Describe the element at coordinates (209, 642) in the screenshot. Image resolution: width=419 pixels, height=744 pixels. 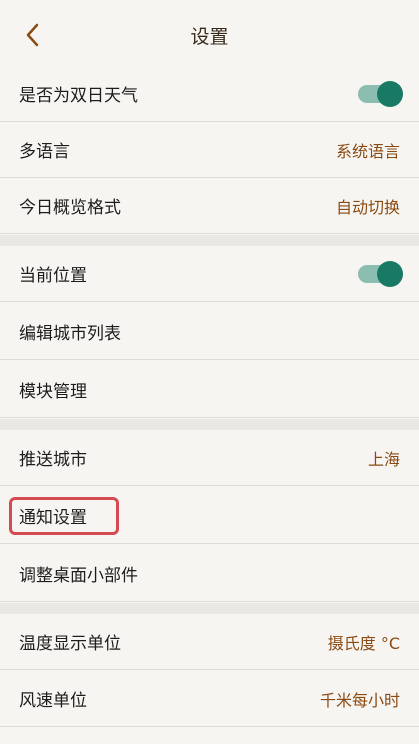
I see `temperature-unit-row: 温度显示单位 摄氏度 °C` at that location.